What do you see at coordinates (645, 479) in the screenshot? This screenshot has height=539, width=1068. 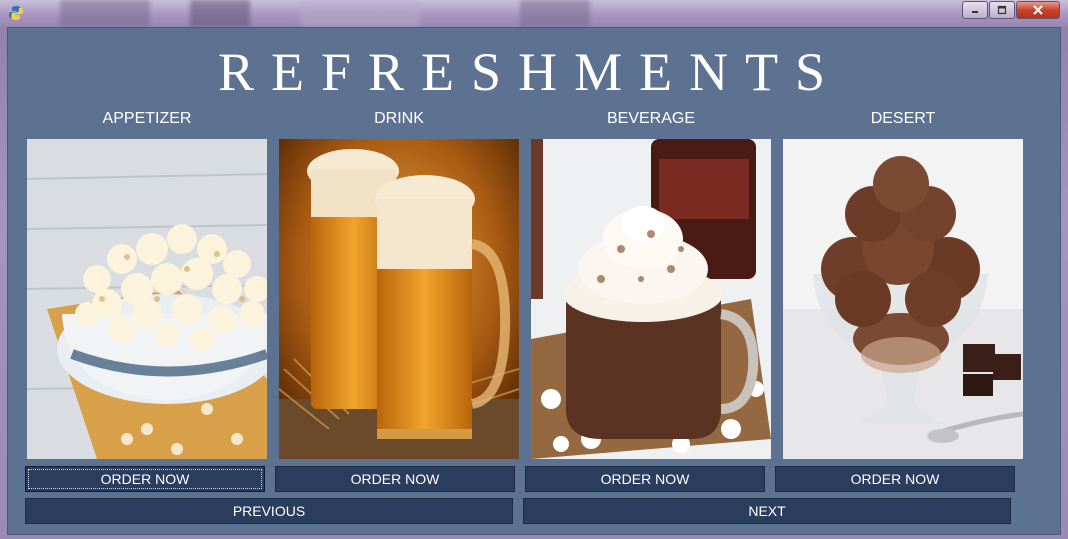 I see `order-now-button-beverage: ORDER NOW` at bounding box center [645, 479].